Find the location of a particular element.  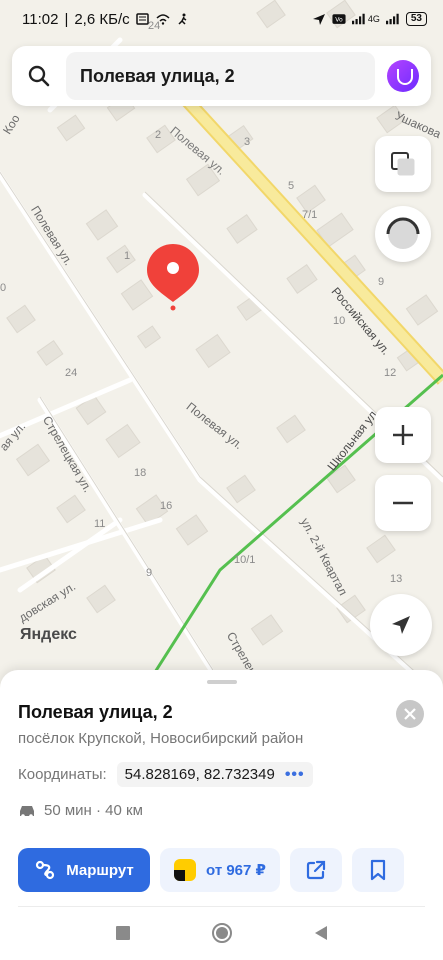

layers-icon is located at coordinates (403, 164).